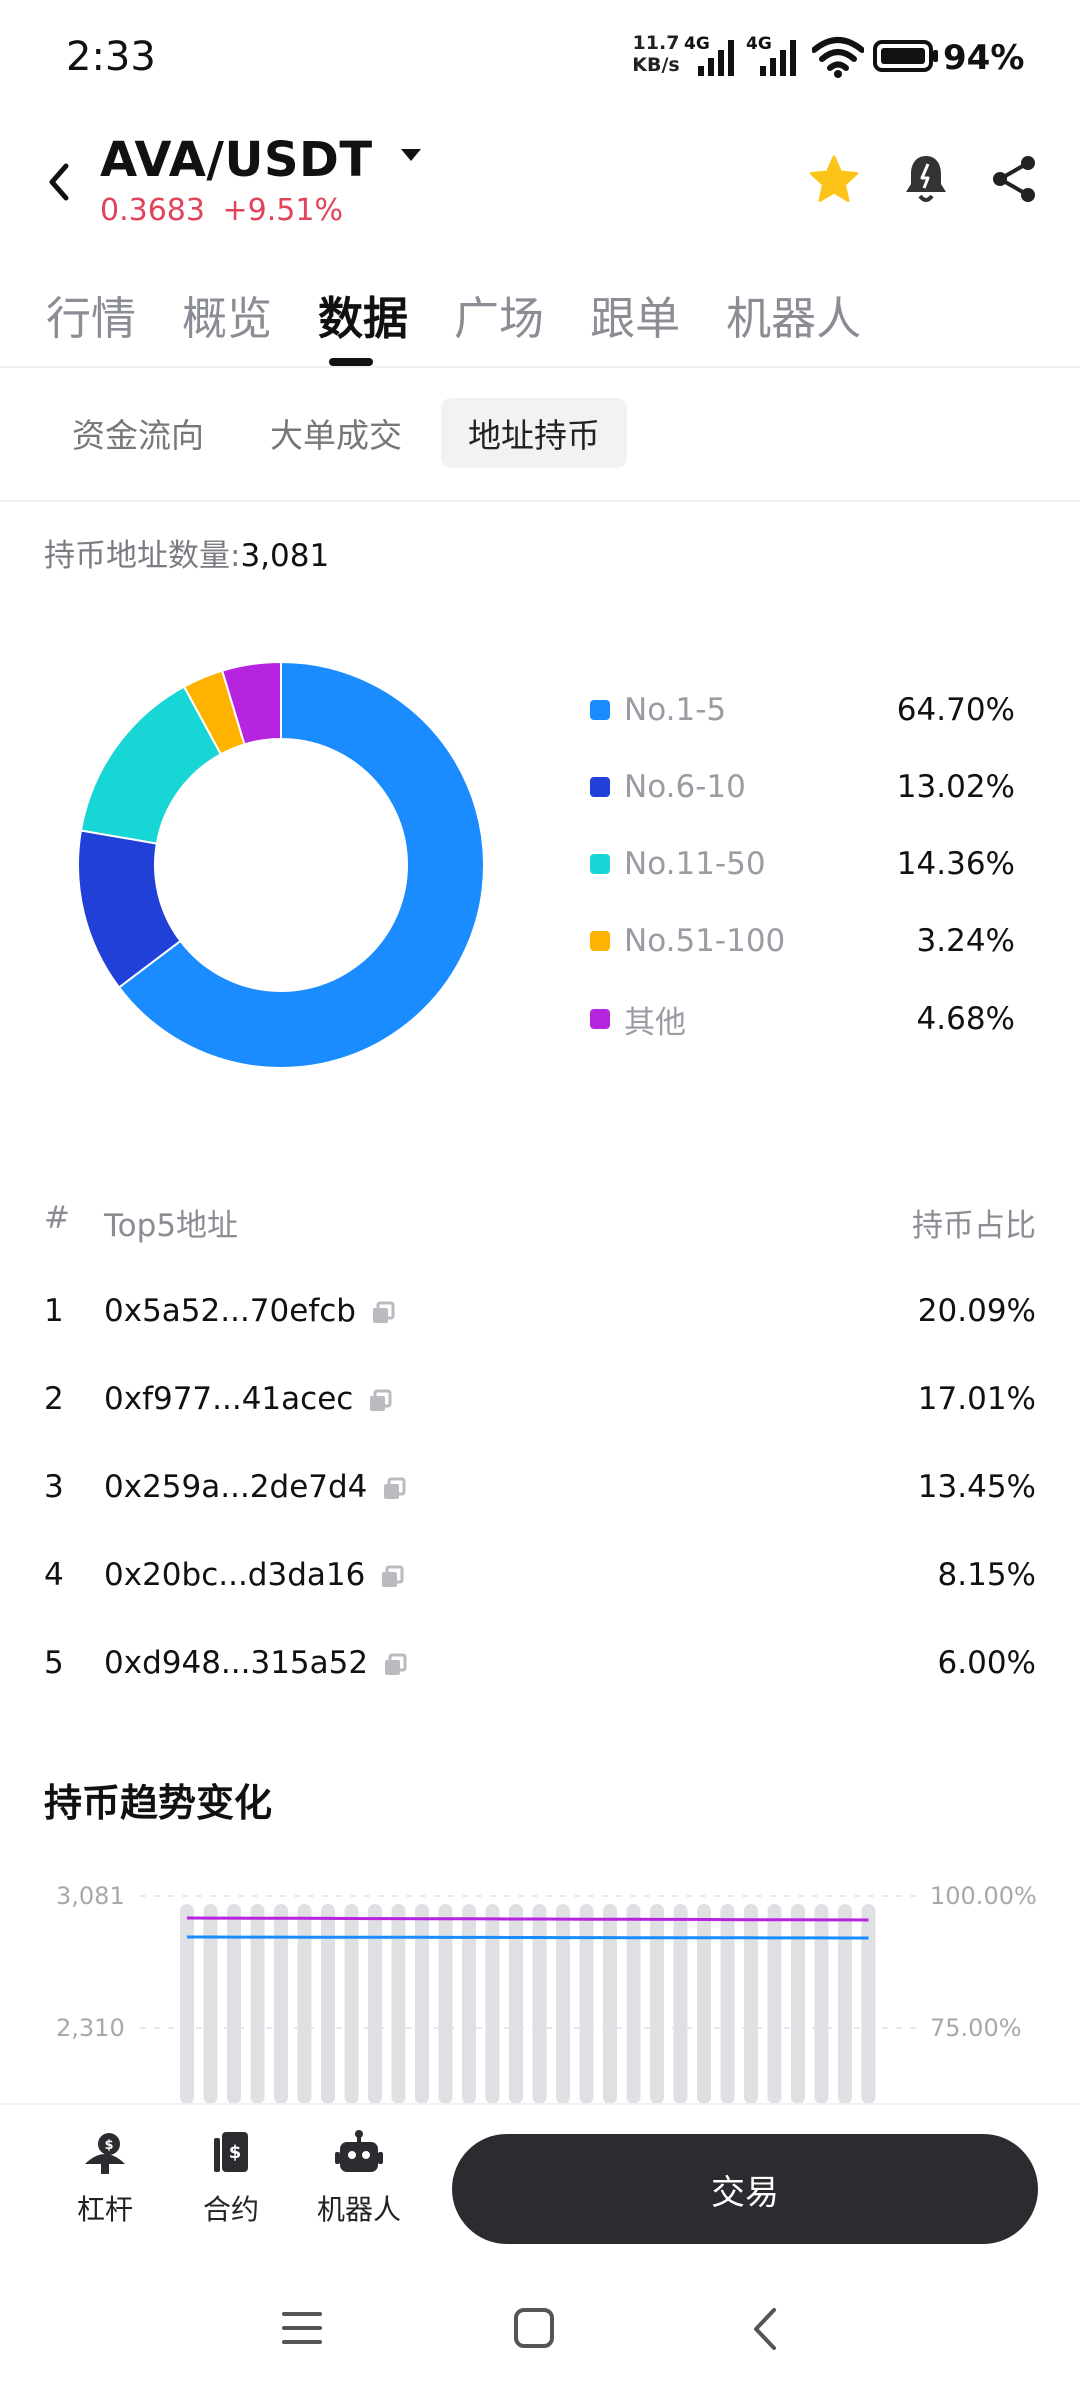 The width and height of the screenshot is (1080, 2402). What do you see at coordinates (656, 65) in the screenshot?
I see `net-speed-unit: KB/s` at bounding box center [656, 65].